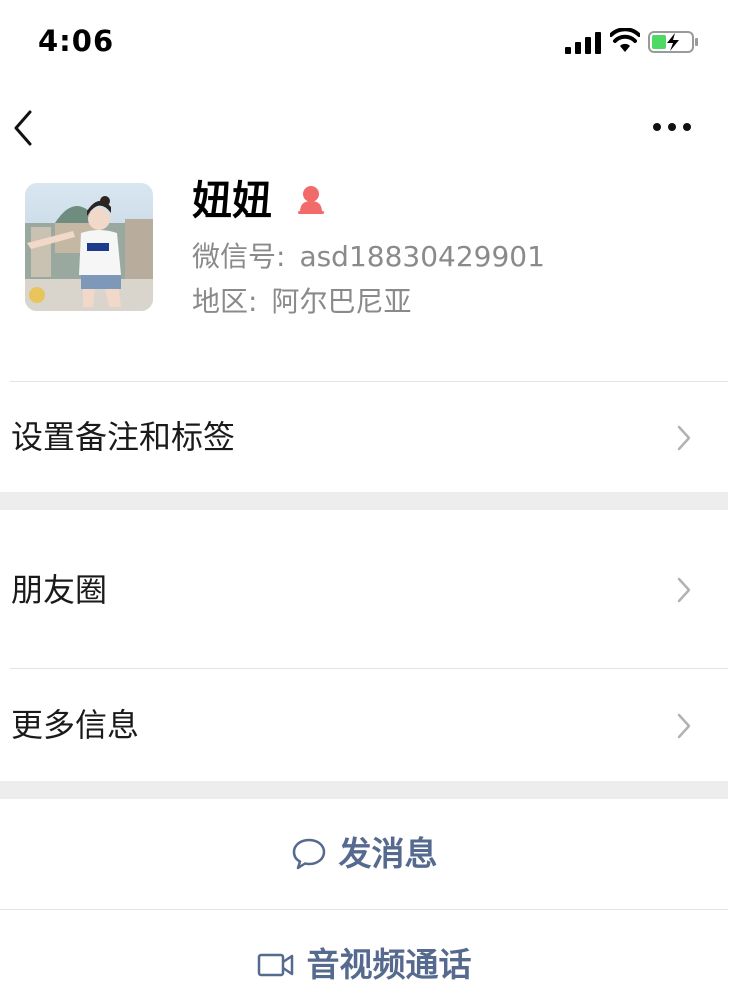 The height and width of the screenshot is (1000, 750). Describe the element at coordinates (59, 590) in the screenshot. I see `row-label-moments: 朋友圈` at that location.